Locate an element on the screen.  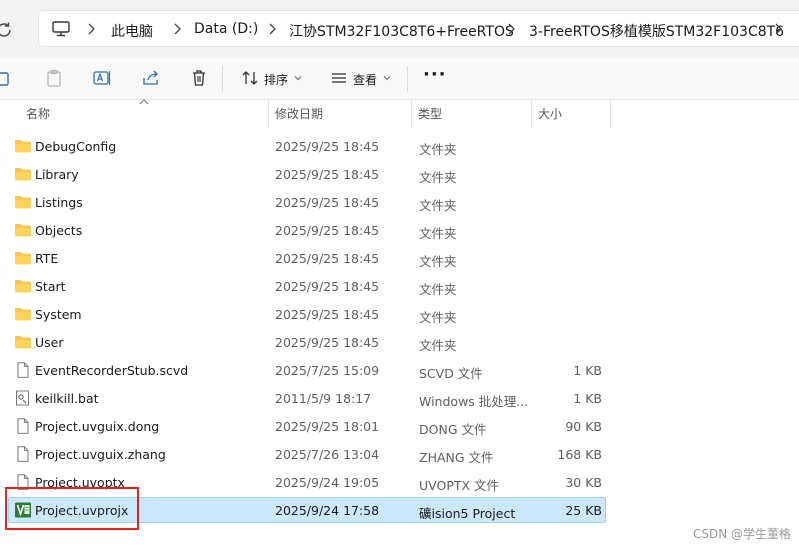
breadcrumb-item-drive: Data (D:) is located at coordinates (226, 29).